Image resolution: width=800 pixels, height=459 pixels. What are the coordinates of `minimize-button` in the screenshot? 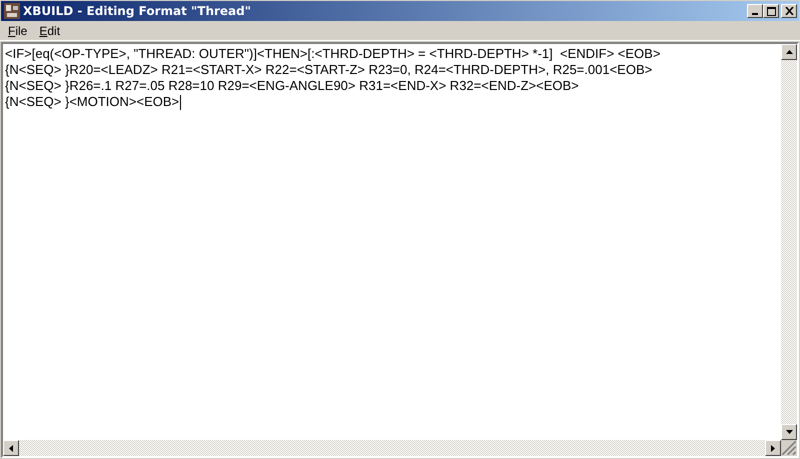 It's located at (755, 11).